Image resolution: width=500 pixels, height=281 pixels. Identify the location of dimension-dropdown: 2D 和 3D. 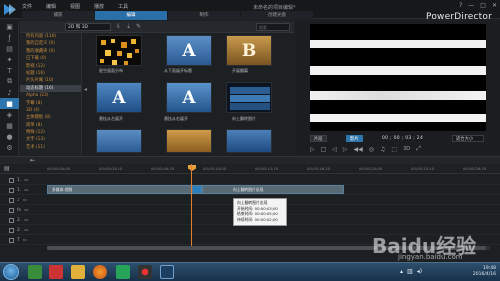
(88, 27).